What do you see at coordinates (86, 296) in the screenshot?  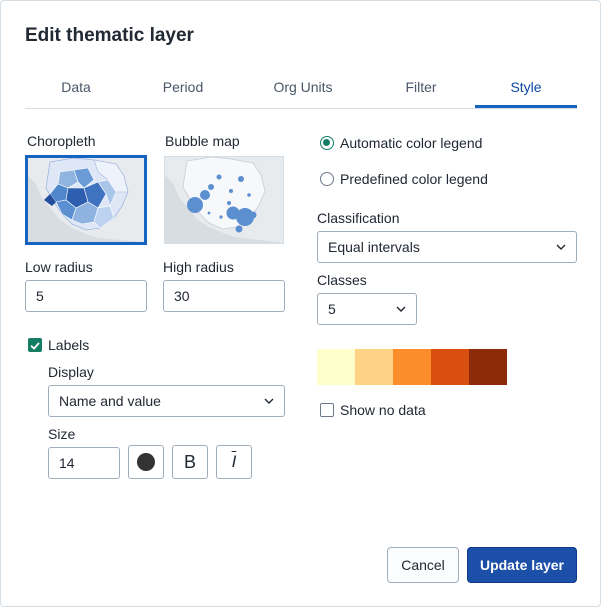 I see `low-radius-input: 5` at bounding box center [86, 296].